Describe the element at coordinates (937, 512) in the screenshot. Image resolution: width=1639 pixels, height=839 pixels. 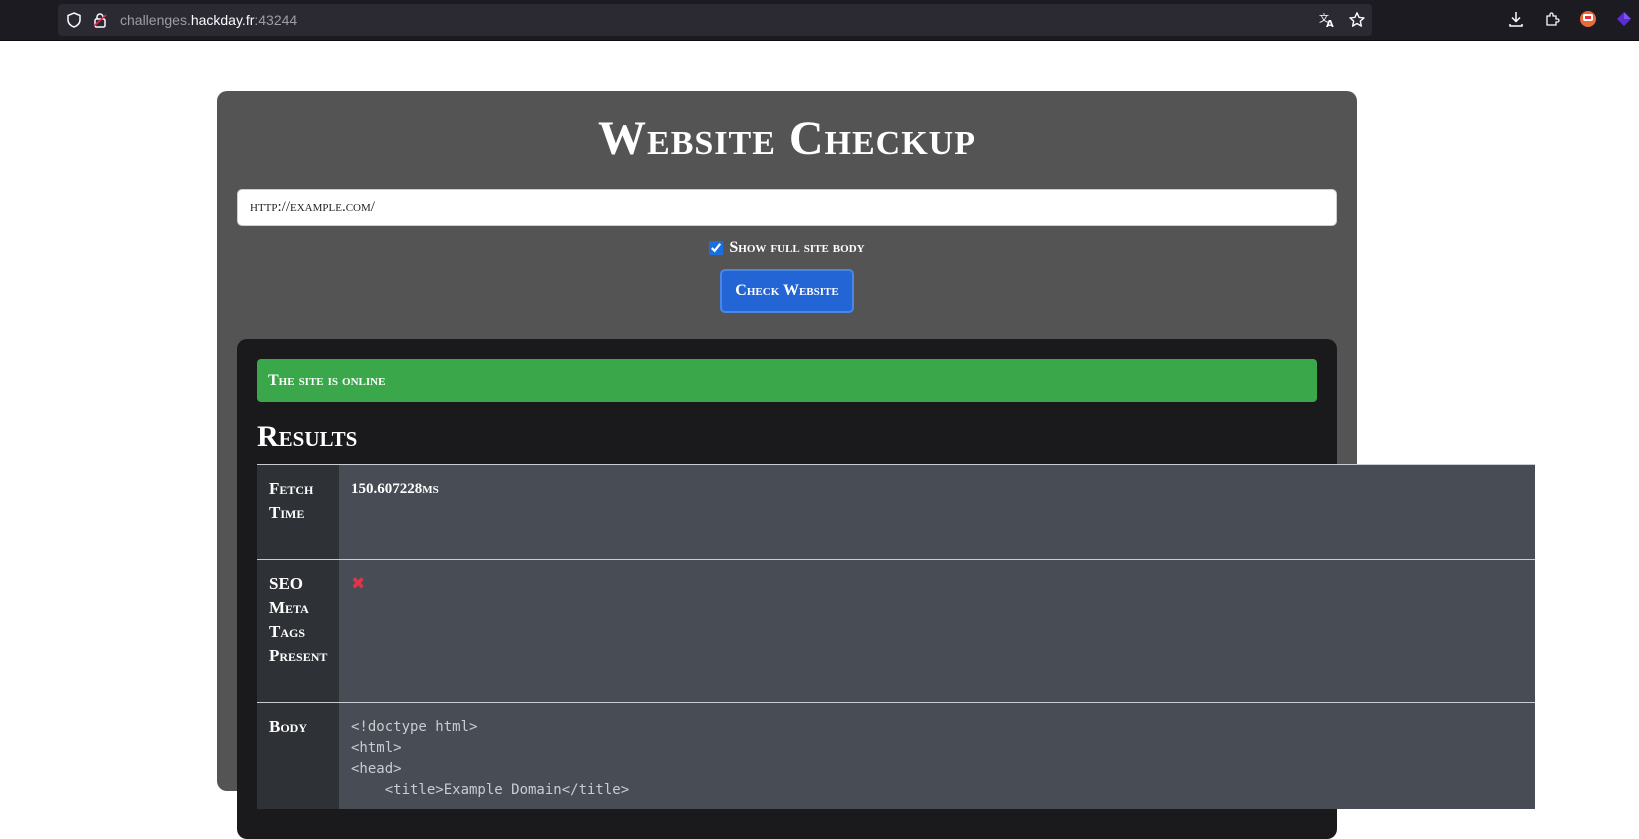
I see `fetch-time-value: 150.607228ms` at that location.